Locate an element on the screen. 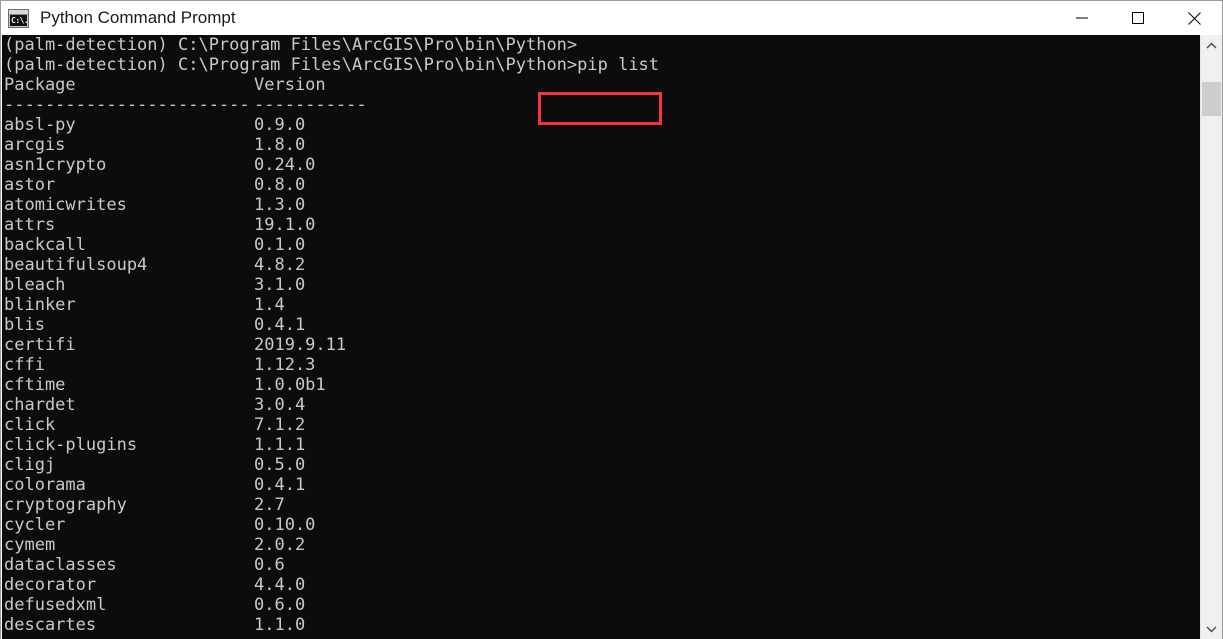  window-controls is located at coordinates (1138, 18).